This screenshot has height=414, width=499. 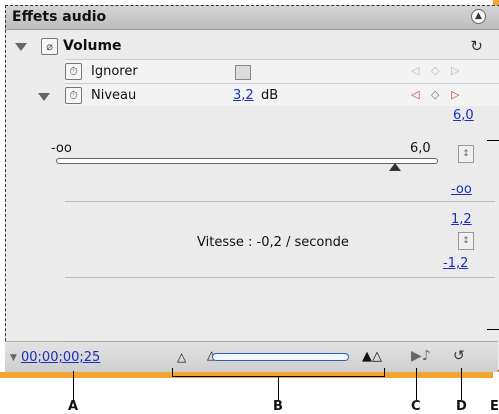 I want to click on callout-e: E, so click(x=494, y=406).